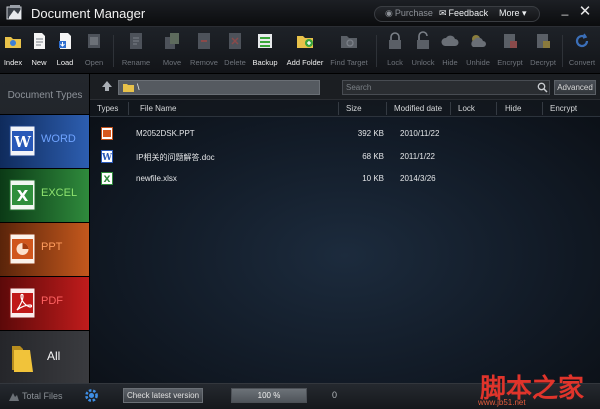  I want to click on unlock-icon, so click(423, 40).